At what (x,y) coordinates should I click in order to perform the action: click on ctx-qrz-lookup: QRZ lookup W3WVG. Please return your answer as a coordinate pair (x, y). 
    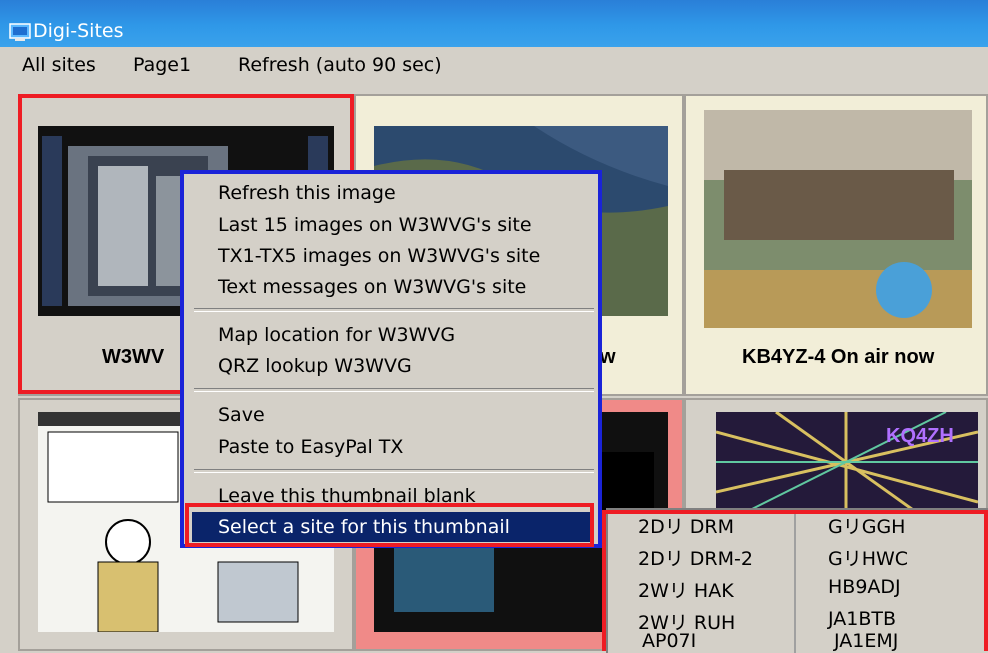
    Looking at the image, I should click on (315, 366).